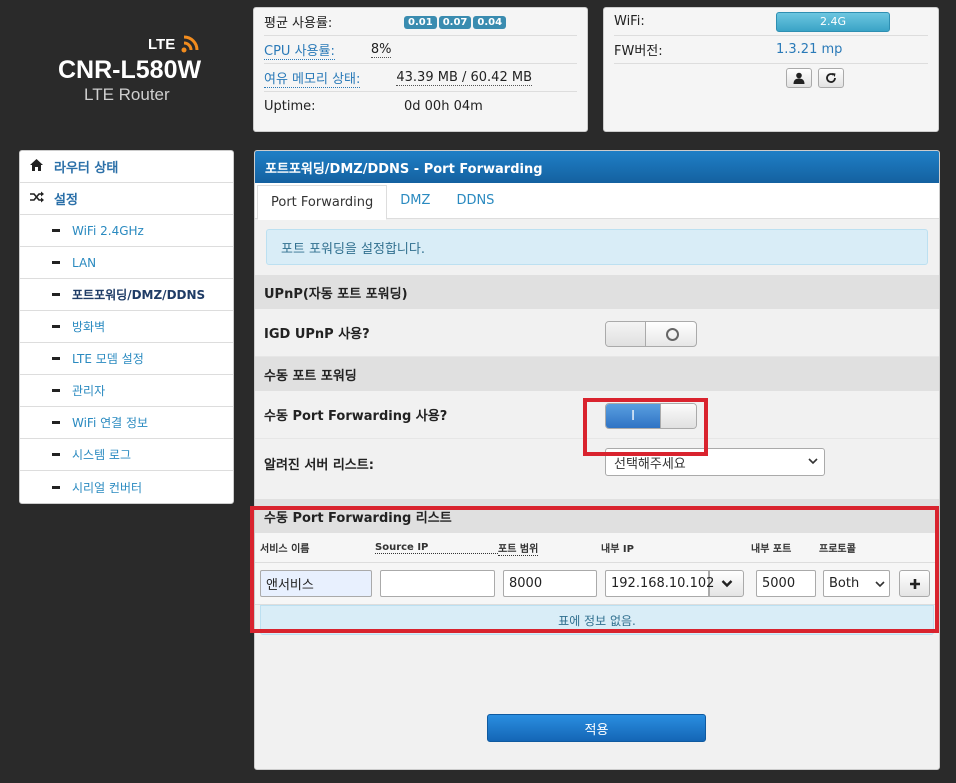 This screenshot has width=956, height=783. Describe the element at coordinates (490, 22) in the screenshot. I see `load-badge-3: 0.04` at that location.